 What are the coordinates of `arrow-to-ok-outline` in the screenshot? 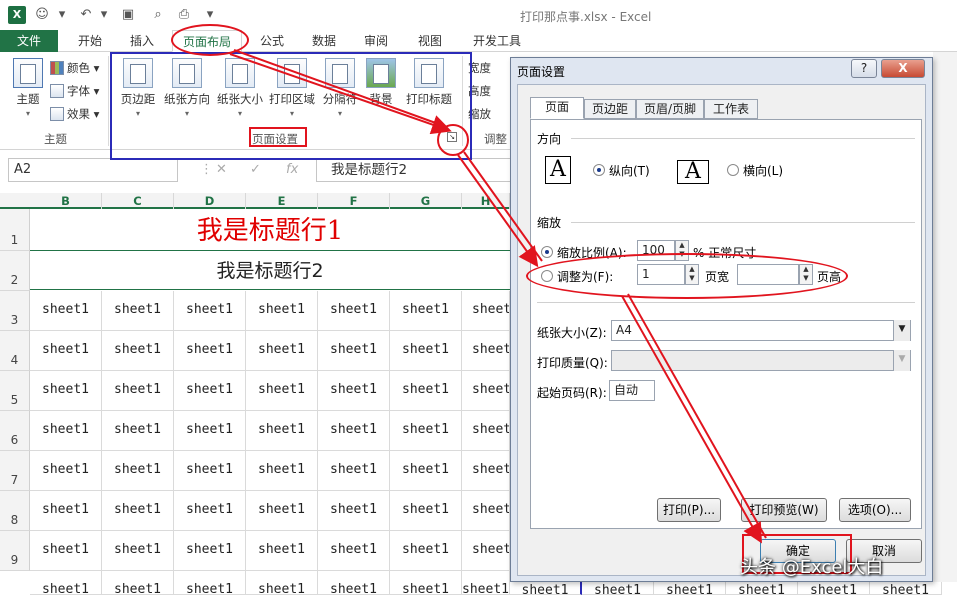 It's located at (697, 416).